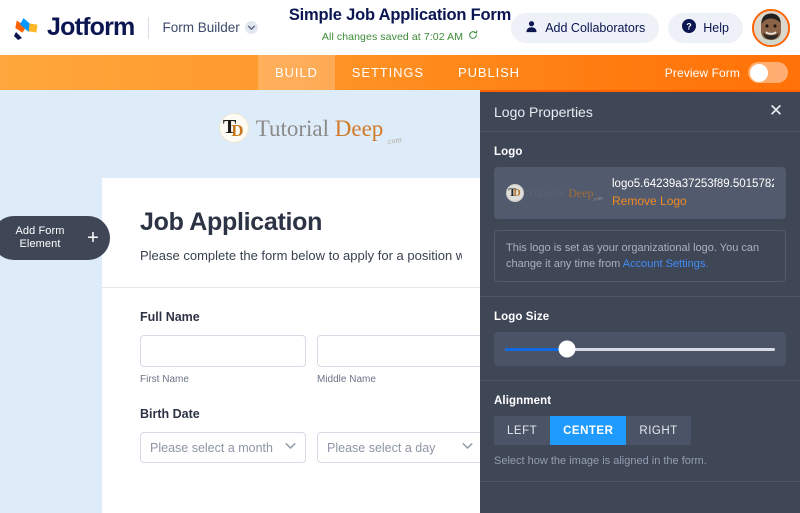 This screenshot has height=513, width=800. What do you see at coordinates (311, 360) in the screenshot?
I see `field-row-full-name: First Name Middle Name` at bounding box center [311, 360].